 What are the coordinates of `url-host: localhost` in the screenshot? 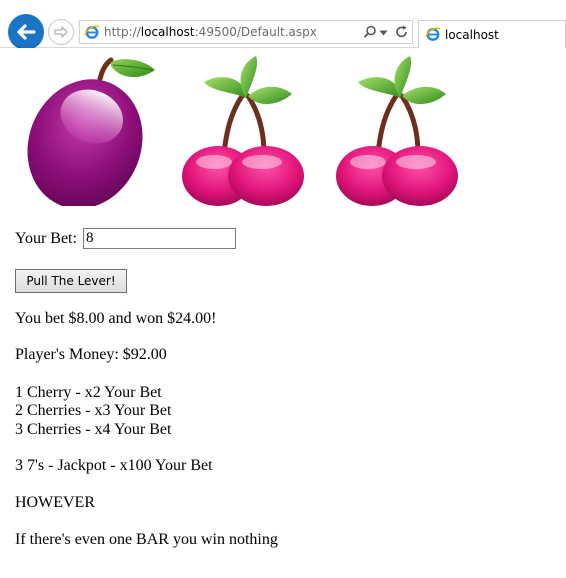 It's located at (167, 32).